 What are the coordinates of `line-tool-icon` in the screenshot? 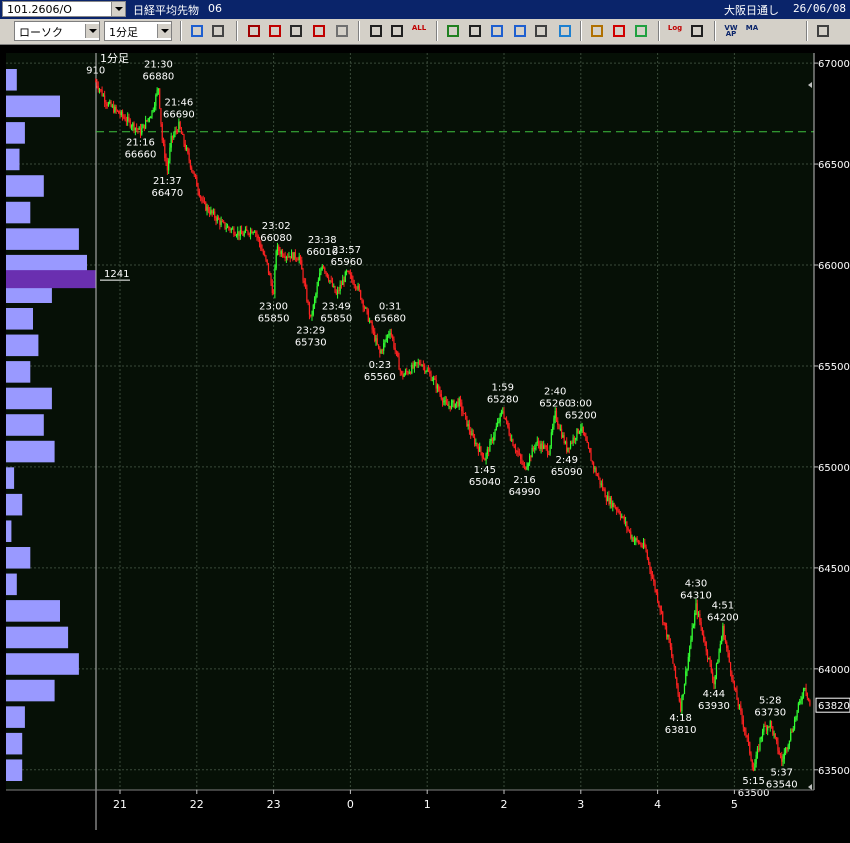 It's located at (475, 31).